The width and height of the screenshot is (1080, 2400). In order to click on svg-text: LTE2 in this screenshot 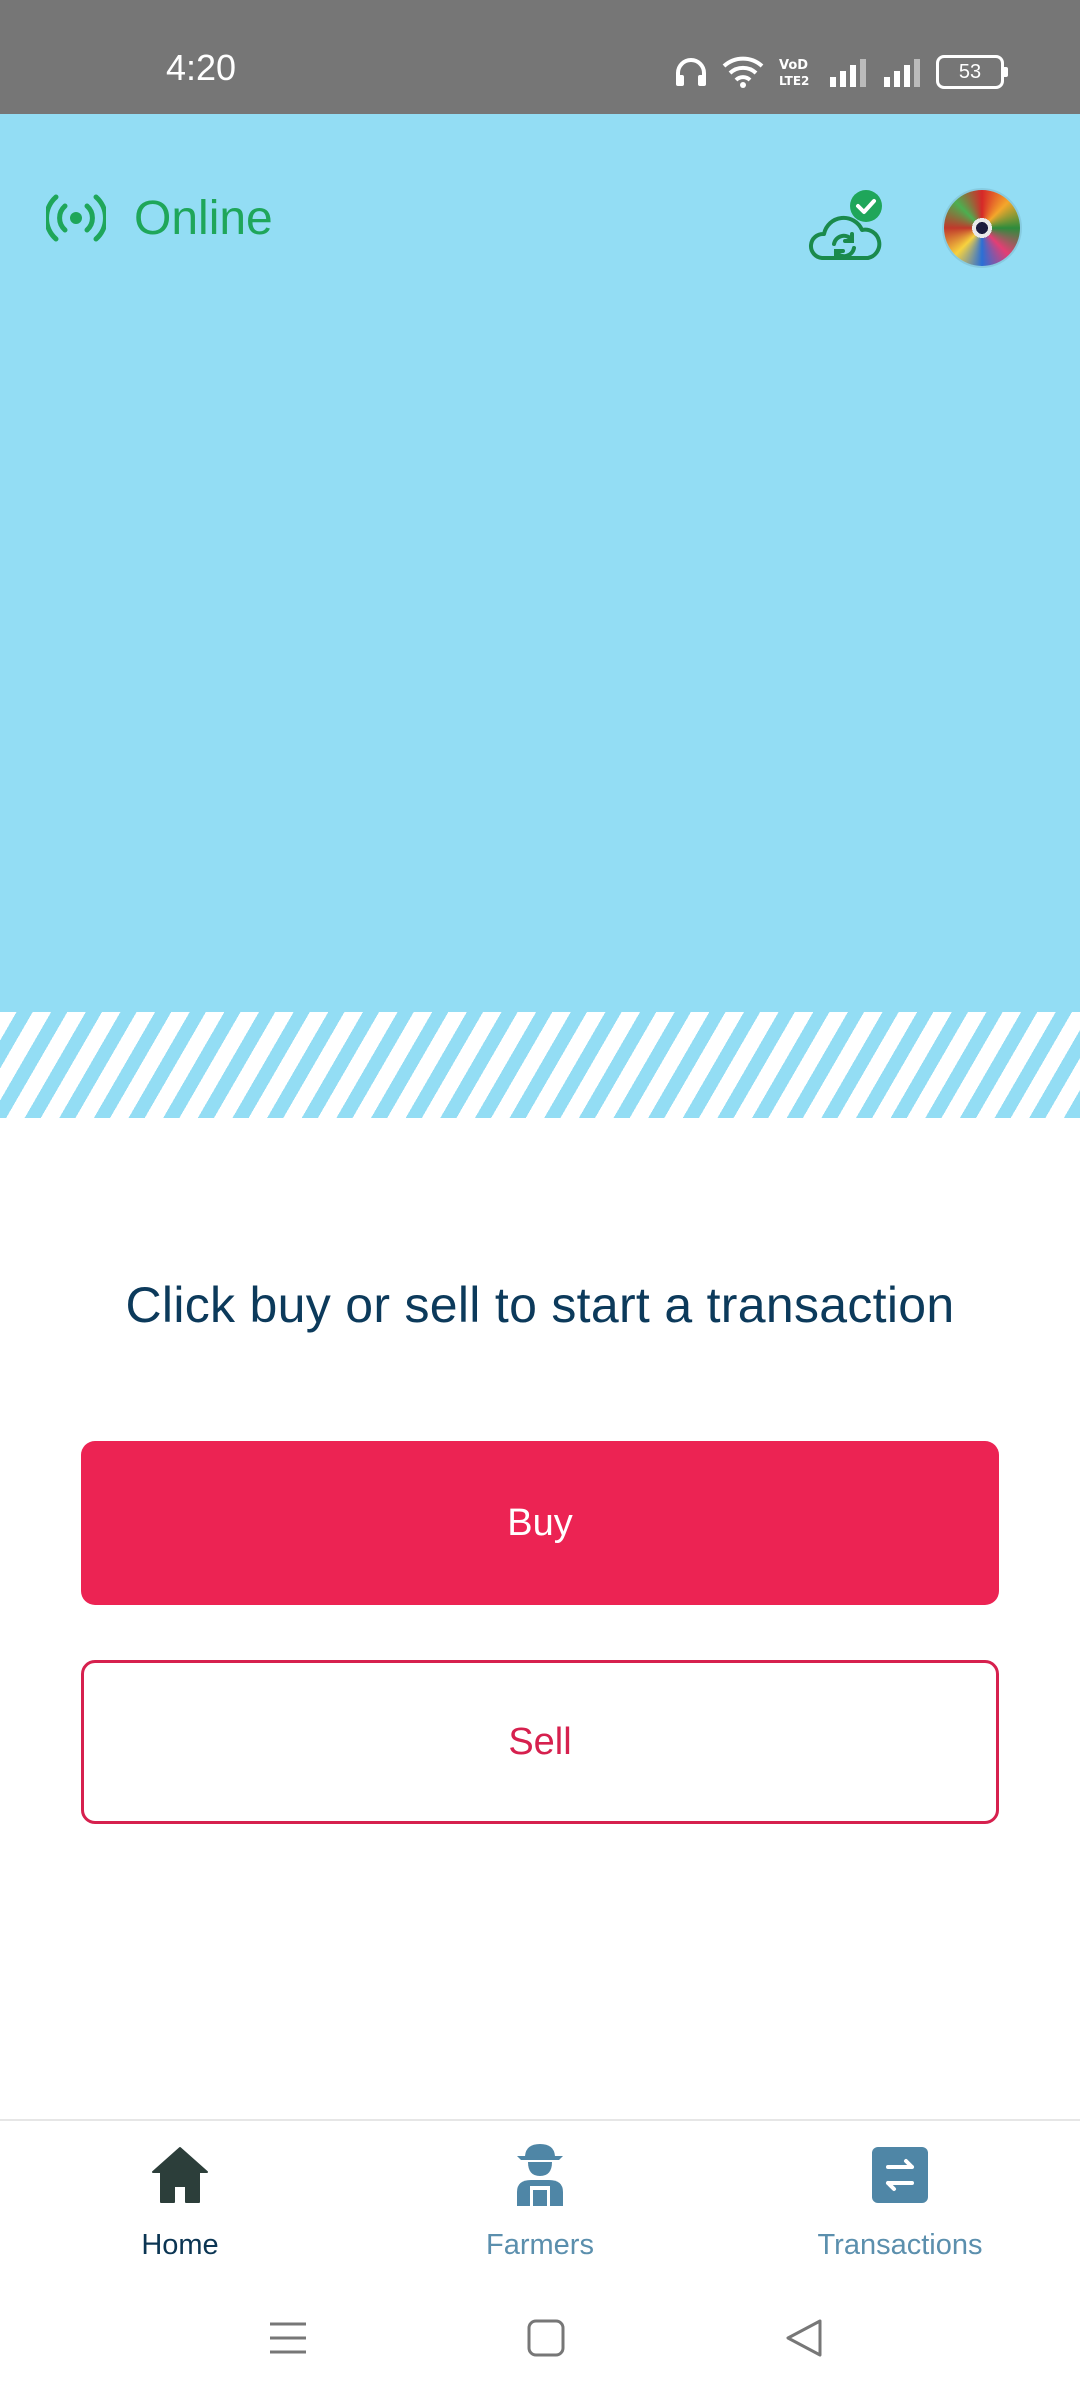, I will do `click(794, 81)`.